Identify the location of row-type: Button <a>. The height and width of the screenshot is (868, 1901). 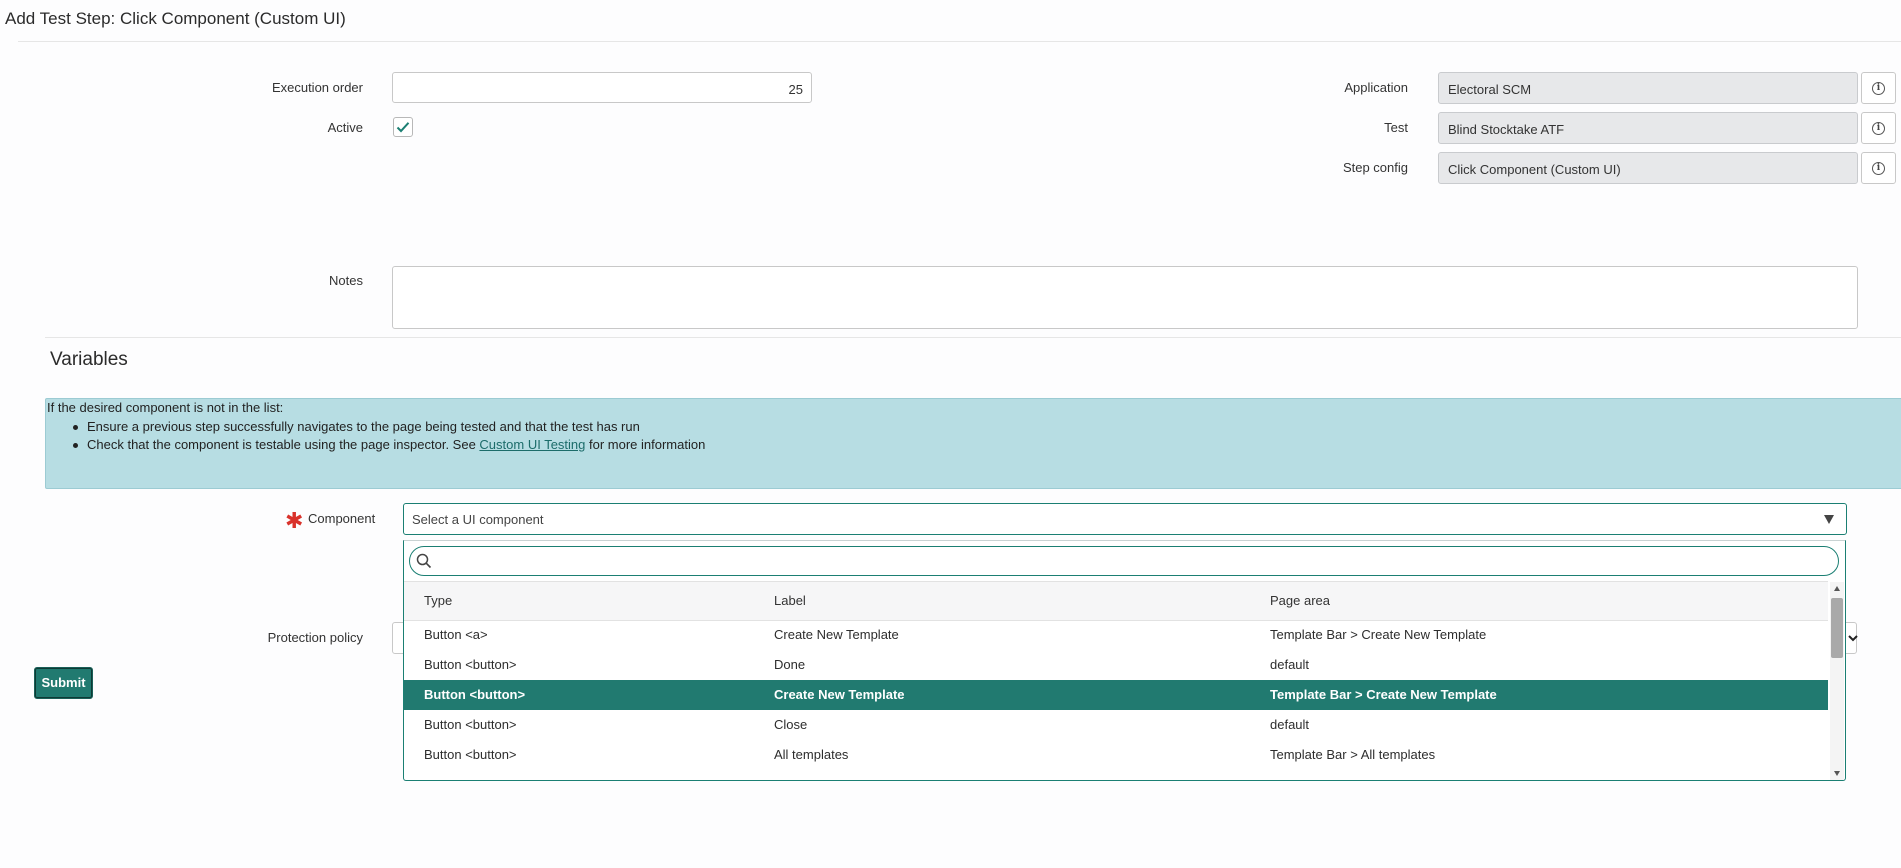
(456, 634).